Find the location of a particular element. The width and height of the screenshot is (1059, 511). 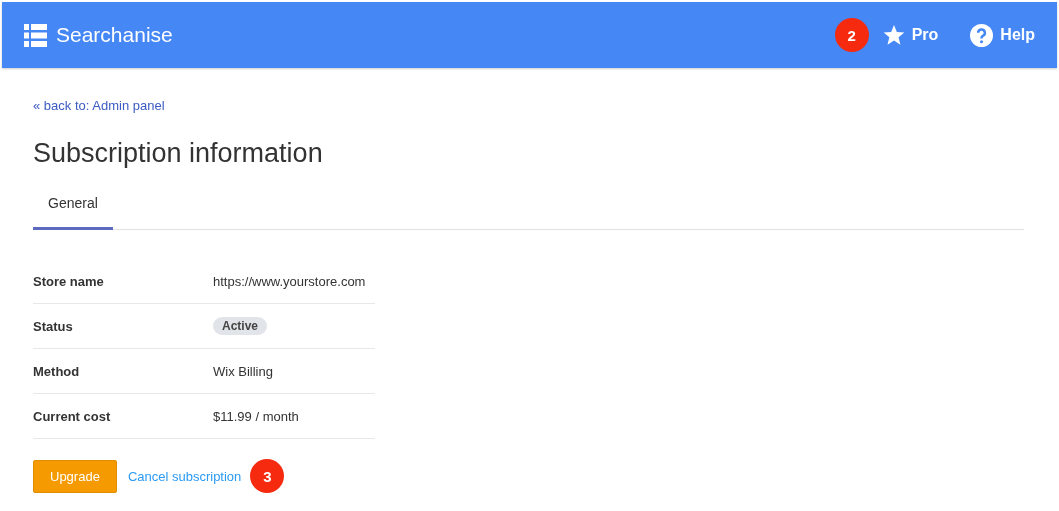

tab: General is located at coordinates (73, 212).